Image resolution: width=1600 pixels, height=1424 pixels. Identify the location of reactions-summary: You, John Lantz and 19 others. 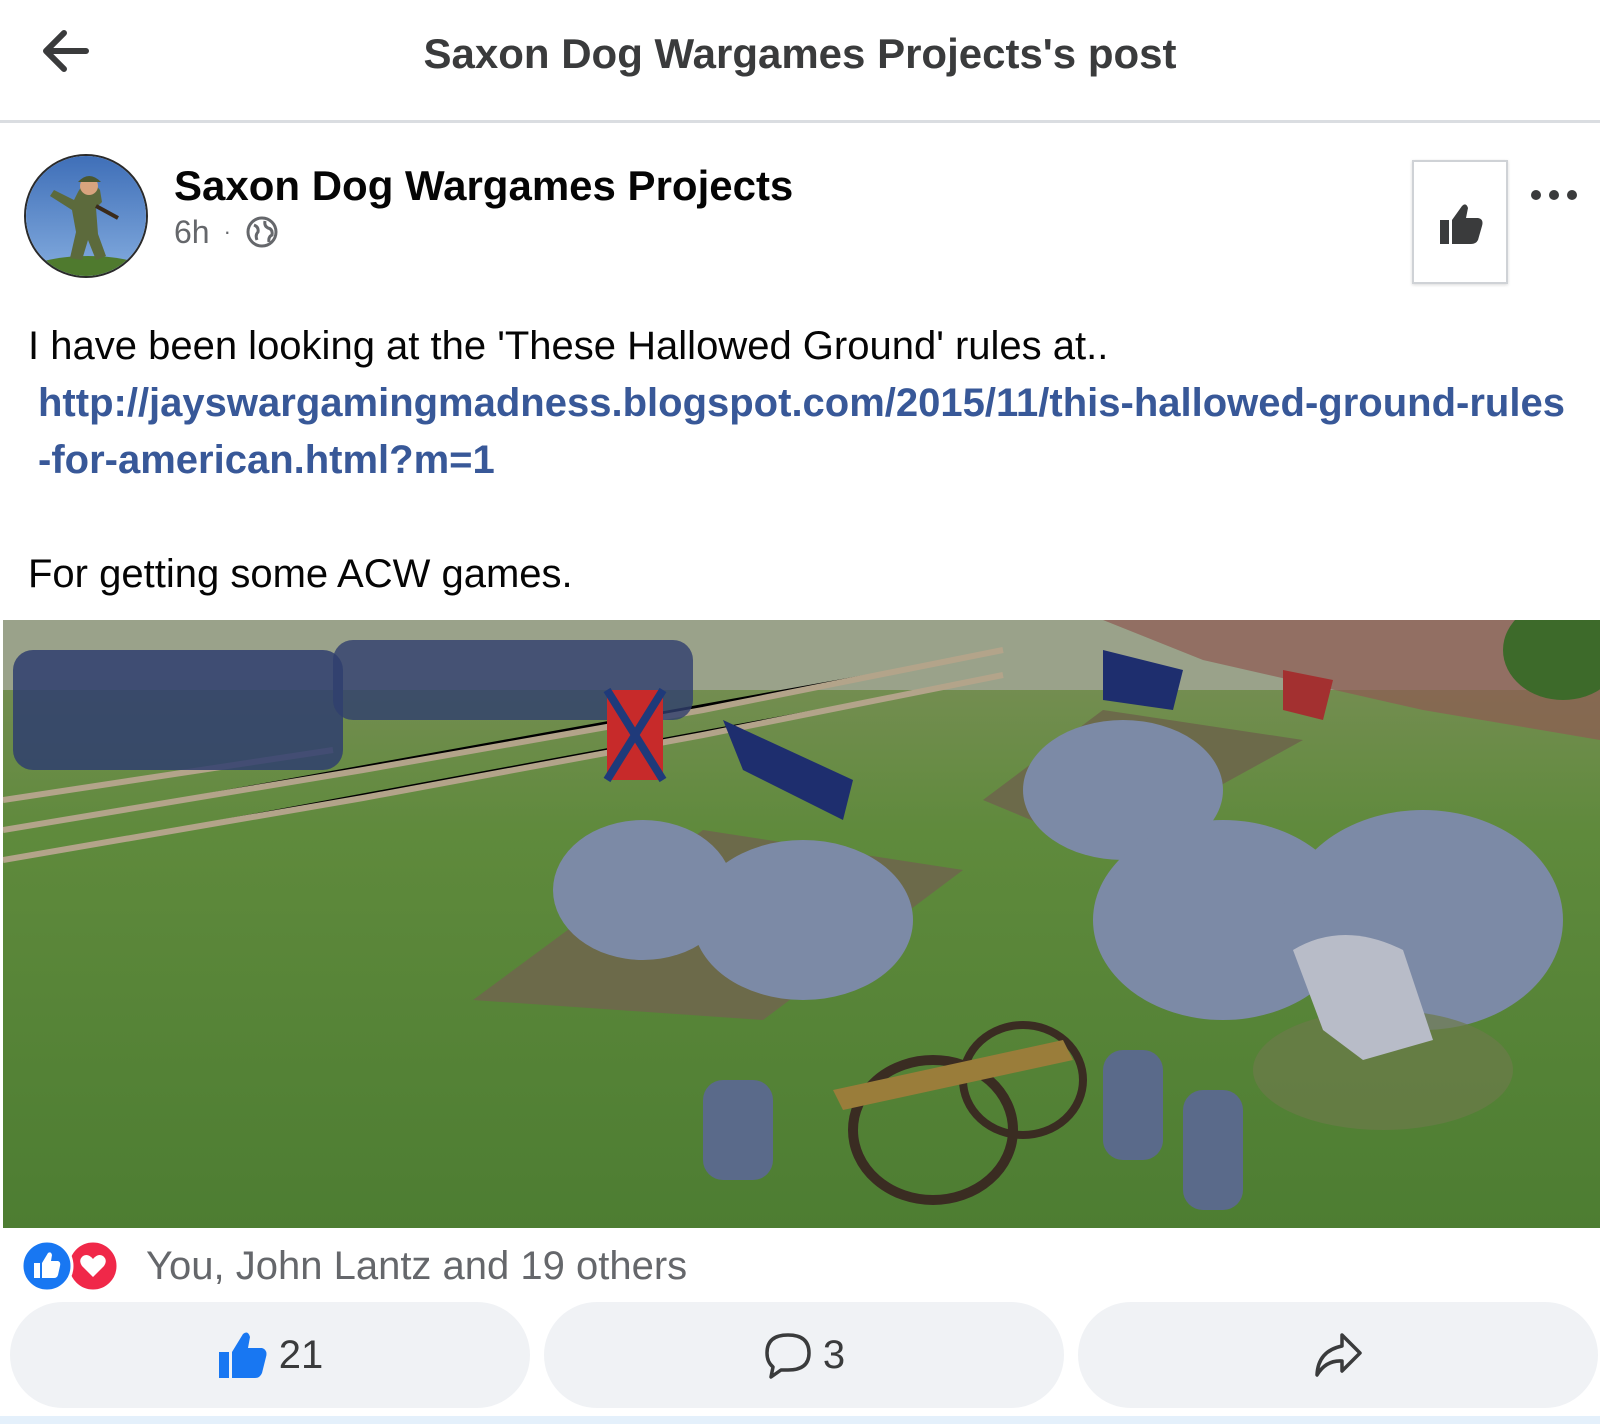
(353, 1266).